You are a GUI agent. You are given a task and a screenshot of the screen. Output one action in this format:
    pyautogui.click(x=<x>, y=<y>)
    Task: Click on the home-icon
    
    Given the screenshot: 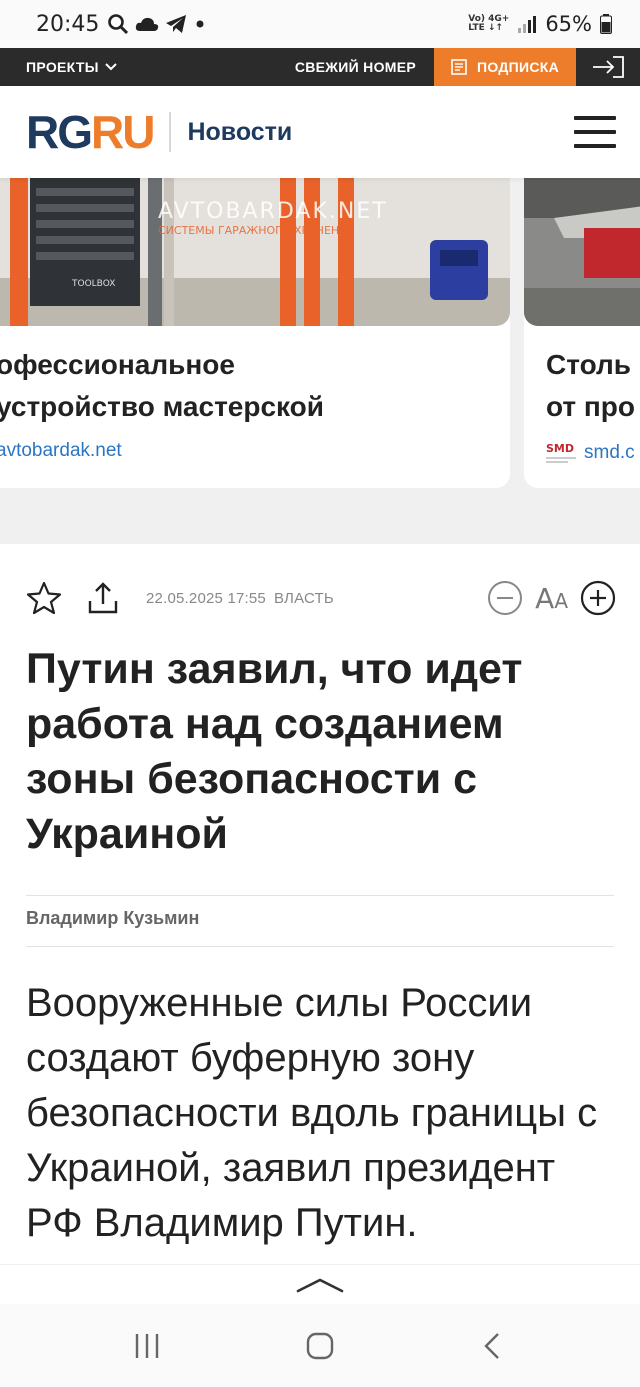 What is the action you would take?
    pyautogui.click(x=320, y=1346)
    